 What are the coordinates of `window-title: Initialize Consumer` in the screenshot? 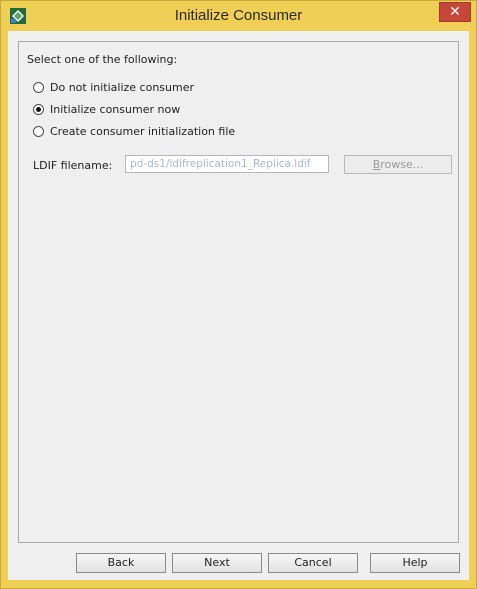 It's located at (238, 15).